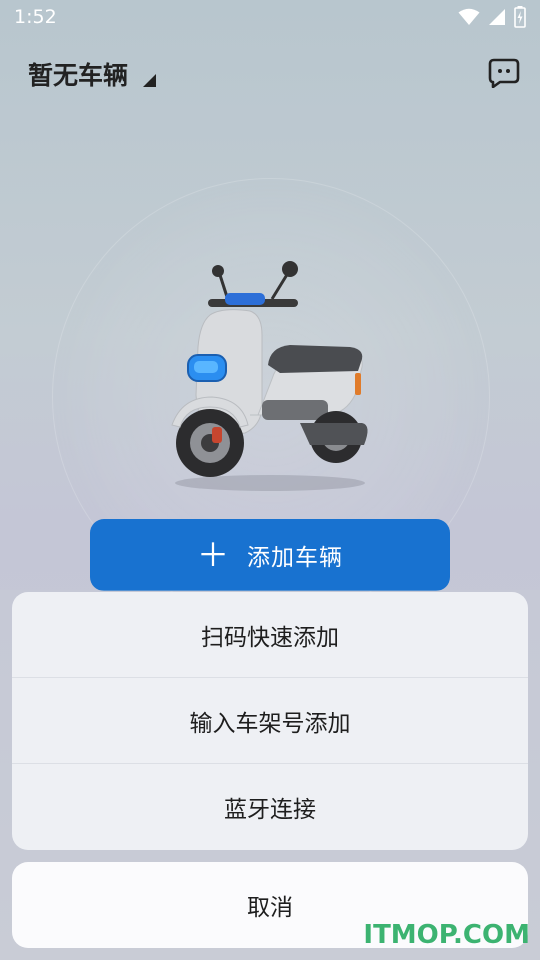 This screenshot has width=540, height=960. What do you see at coordinates (469, 16) in the screenshot?
I see `wifi-icon` at bounding box center [469, 16].